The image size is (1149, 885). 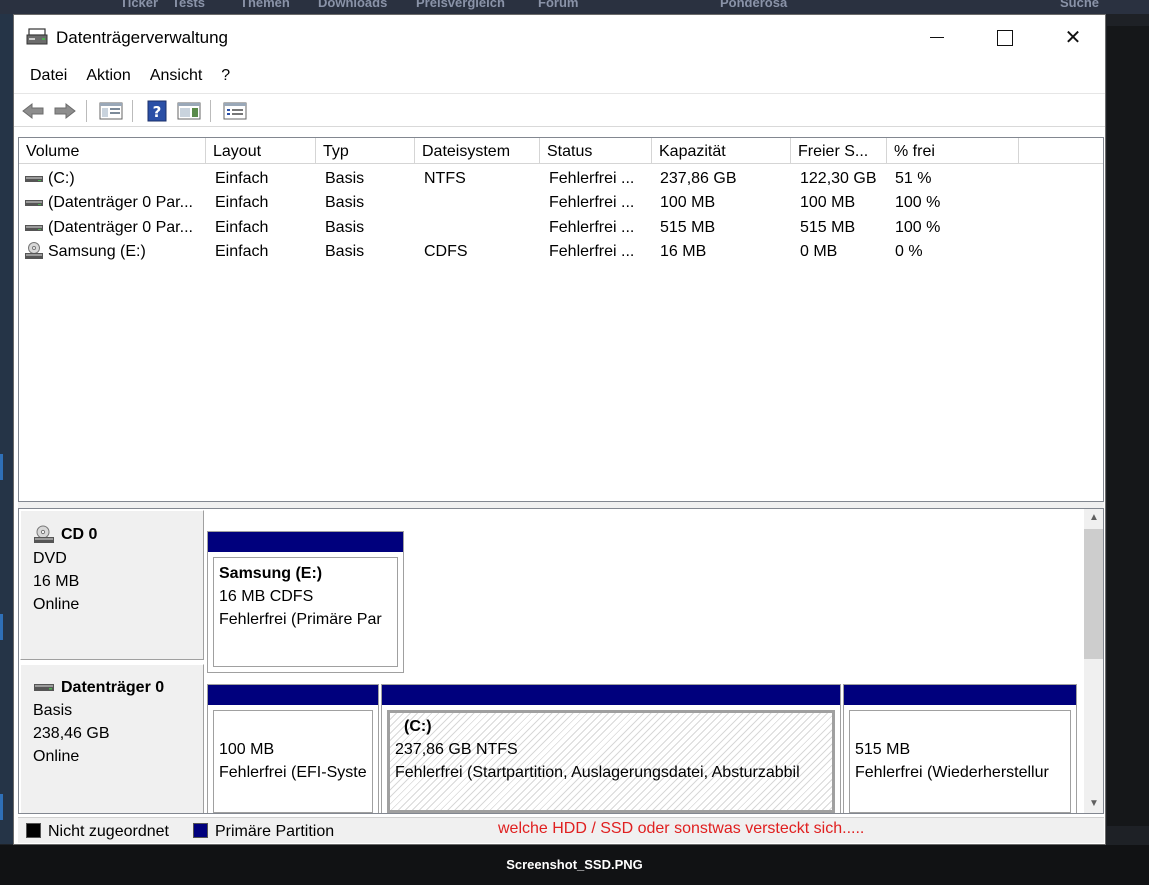 What do you see at coordinates (275, 831) in the screenshot?
I see `legend-primary-partition: Primäre Partition` at bounding box center [275, 831].